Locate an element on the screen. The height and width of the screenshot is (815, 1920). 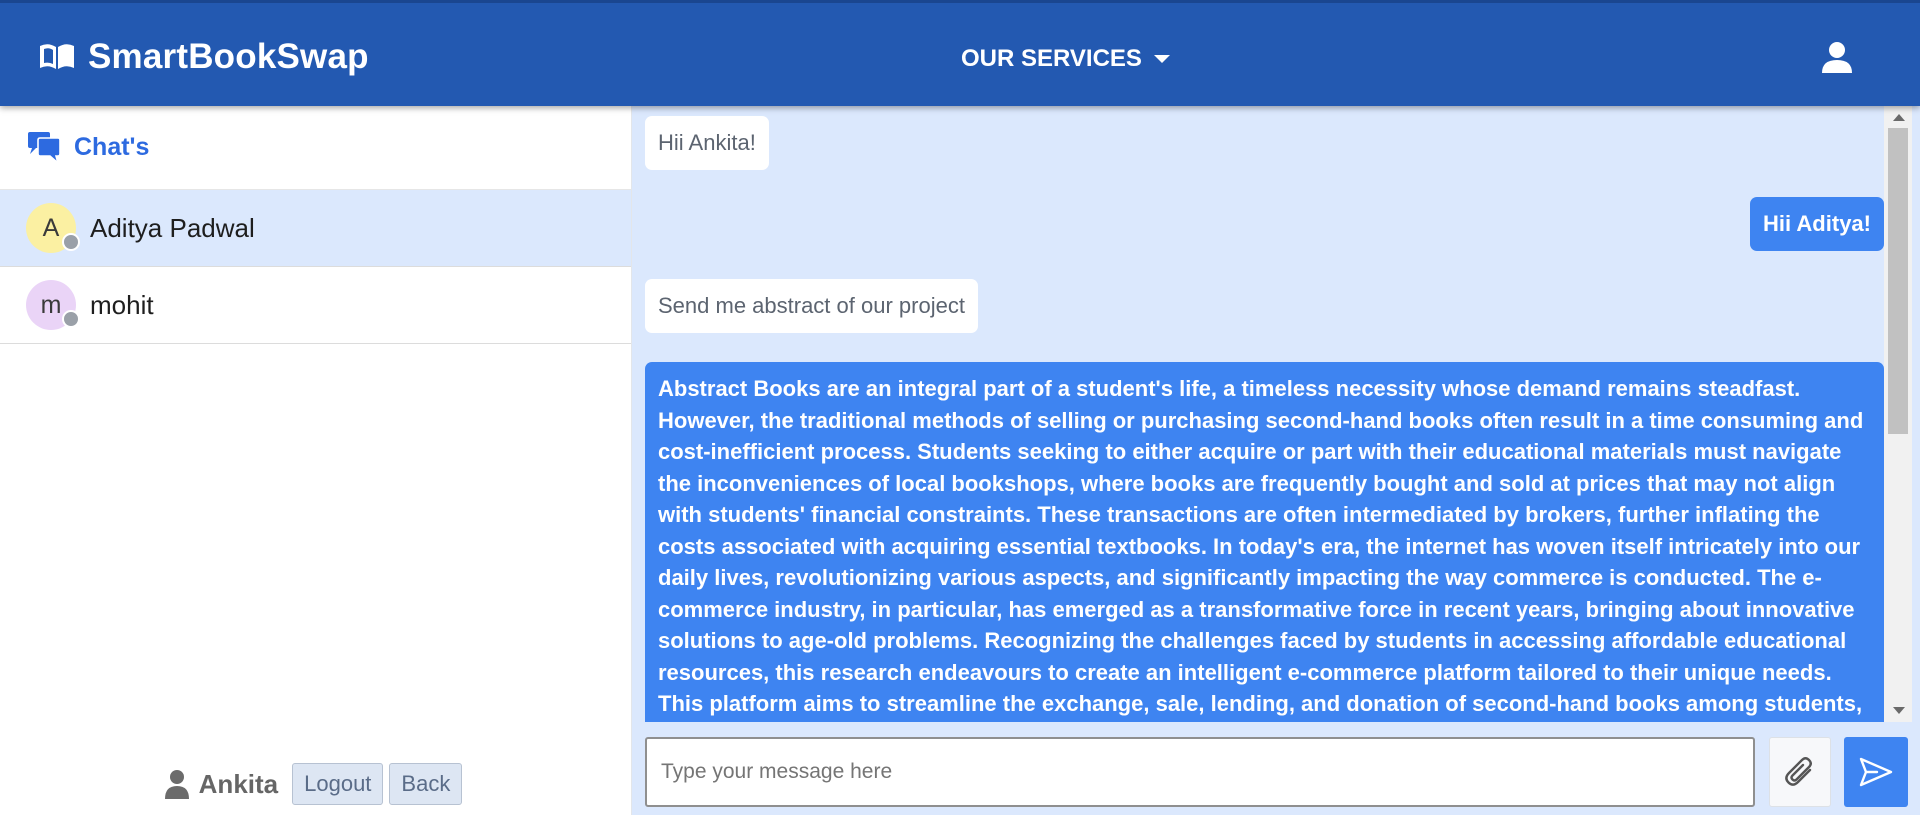
person-icon is located at coordinates (176, 784).